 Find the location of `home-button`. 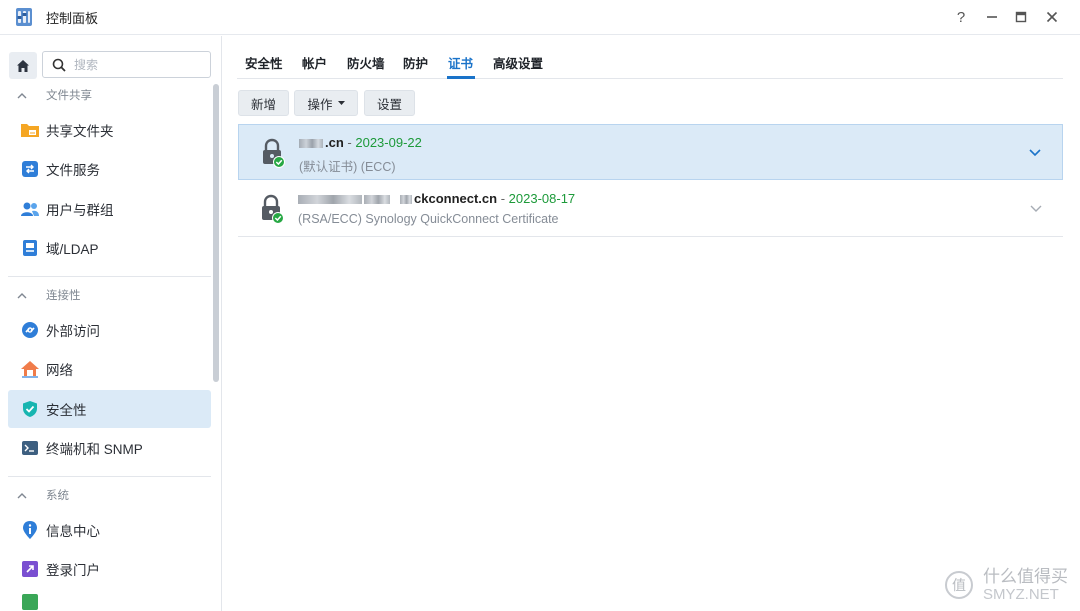

home-button is located at coordinates (23, 65).